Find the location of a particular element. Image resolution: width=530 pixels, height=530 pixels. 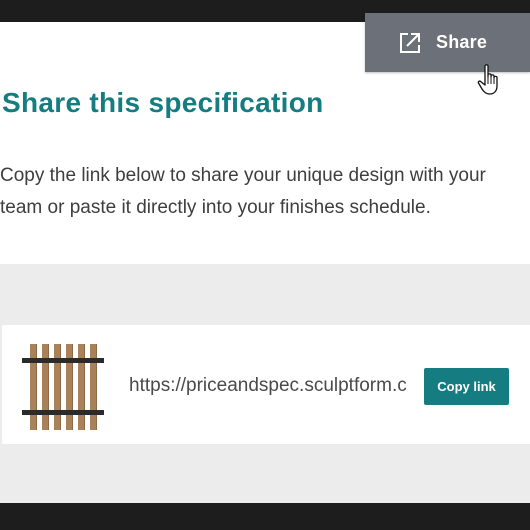

share-button: Share is located at coordinates (447, 42).